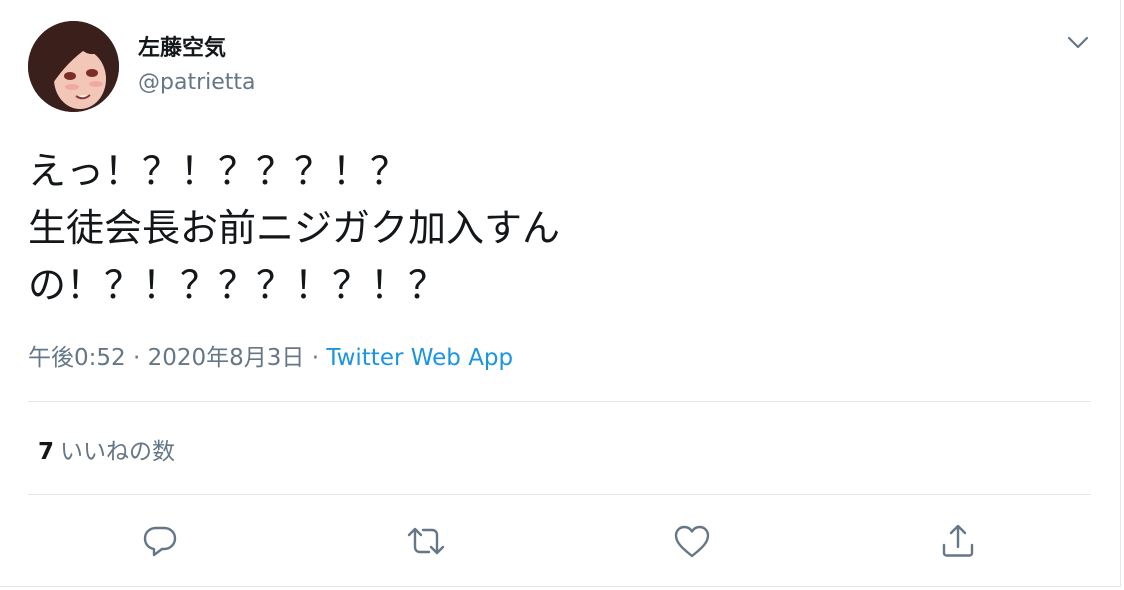  I want to click on share-button, so click(958, 541).